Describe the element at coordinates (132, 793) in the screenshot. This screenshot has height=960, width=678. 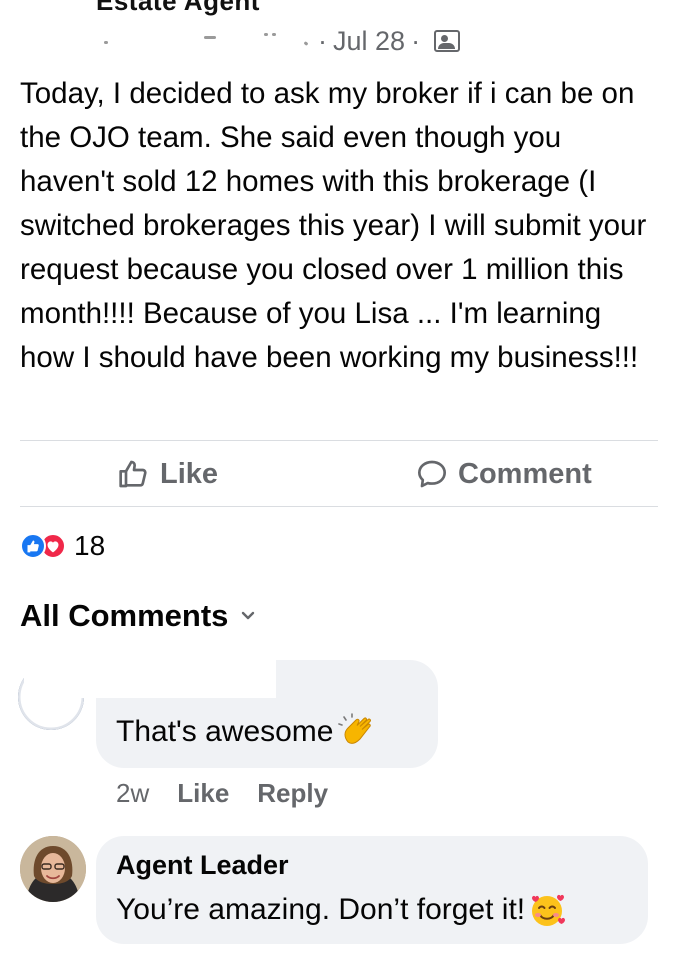
I see `comment-time: 2w` at that location.